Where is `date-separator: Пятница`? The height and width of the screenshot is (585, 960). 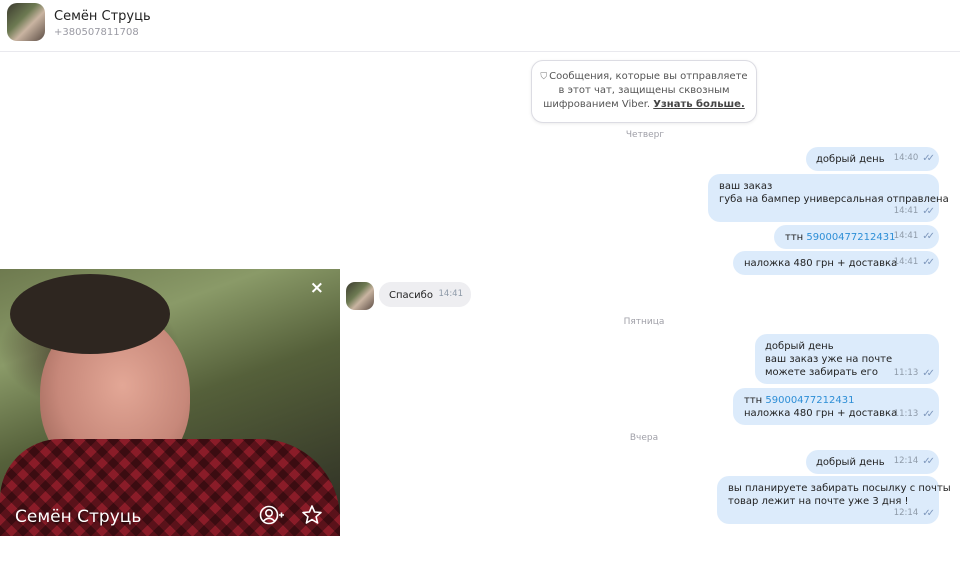
date-separator: Пятница is located at coordinates (644, 322).